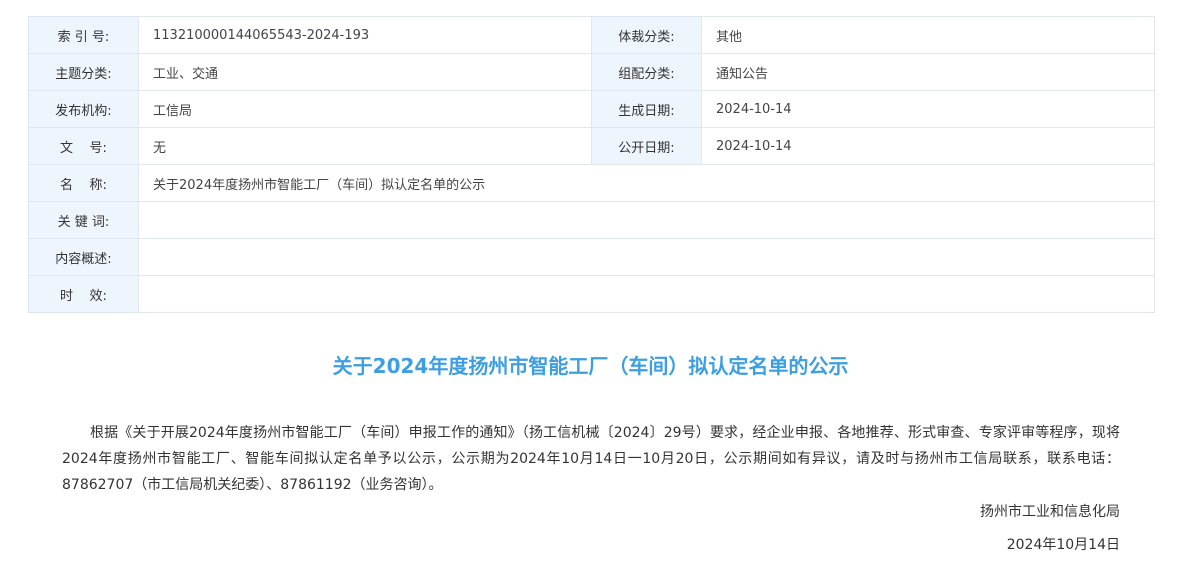  I want to click on public-value: 2024-10-14, so click(928, 146).